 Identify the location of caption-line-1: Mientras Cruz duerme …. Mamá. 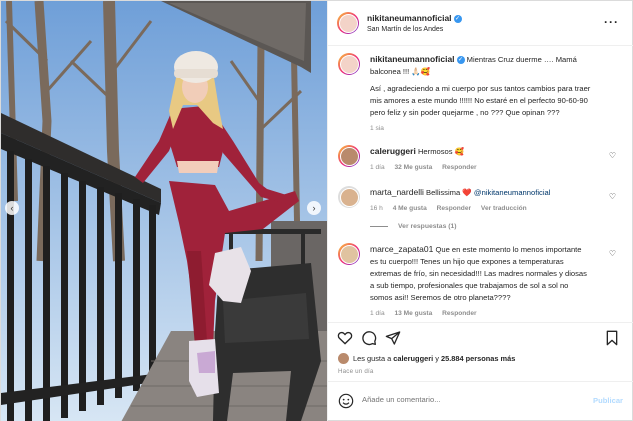
(521, 59).